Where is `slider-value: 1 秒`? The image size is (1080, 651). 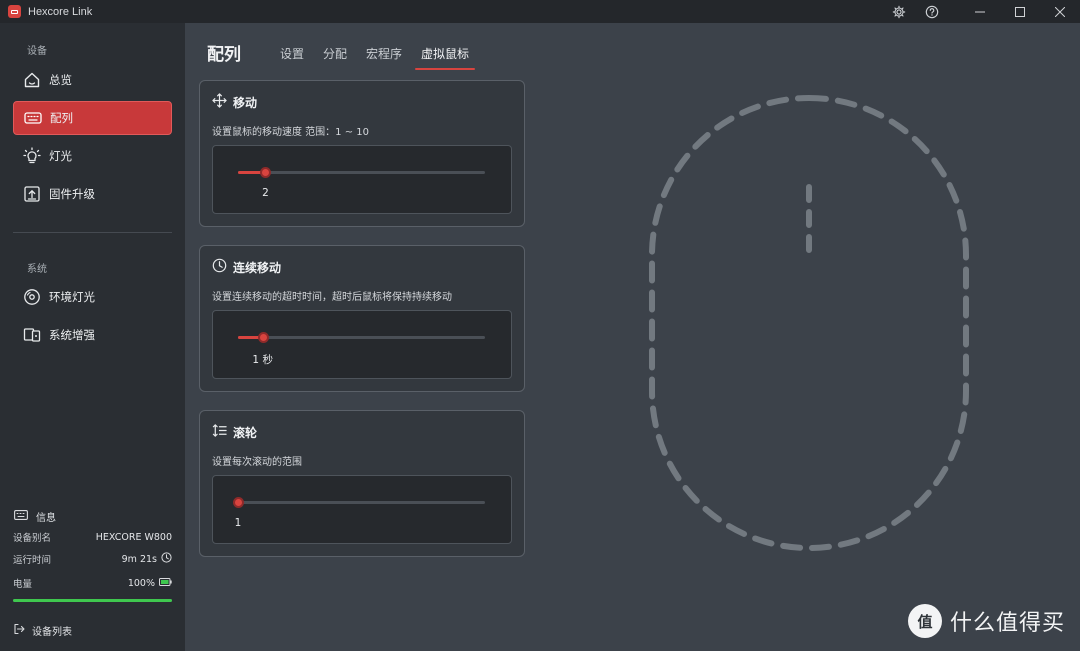 slider-value: 1 秒 is located at coordinates (262, 360).